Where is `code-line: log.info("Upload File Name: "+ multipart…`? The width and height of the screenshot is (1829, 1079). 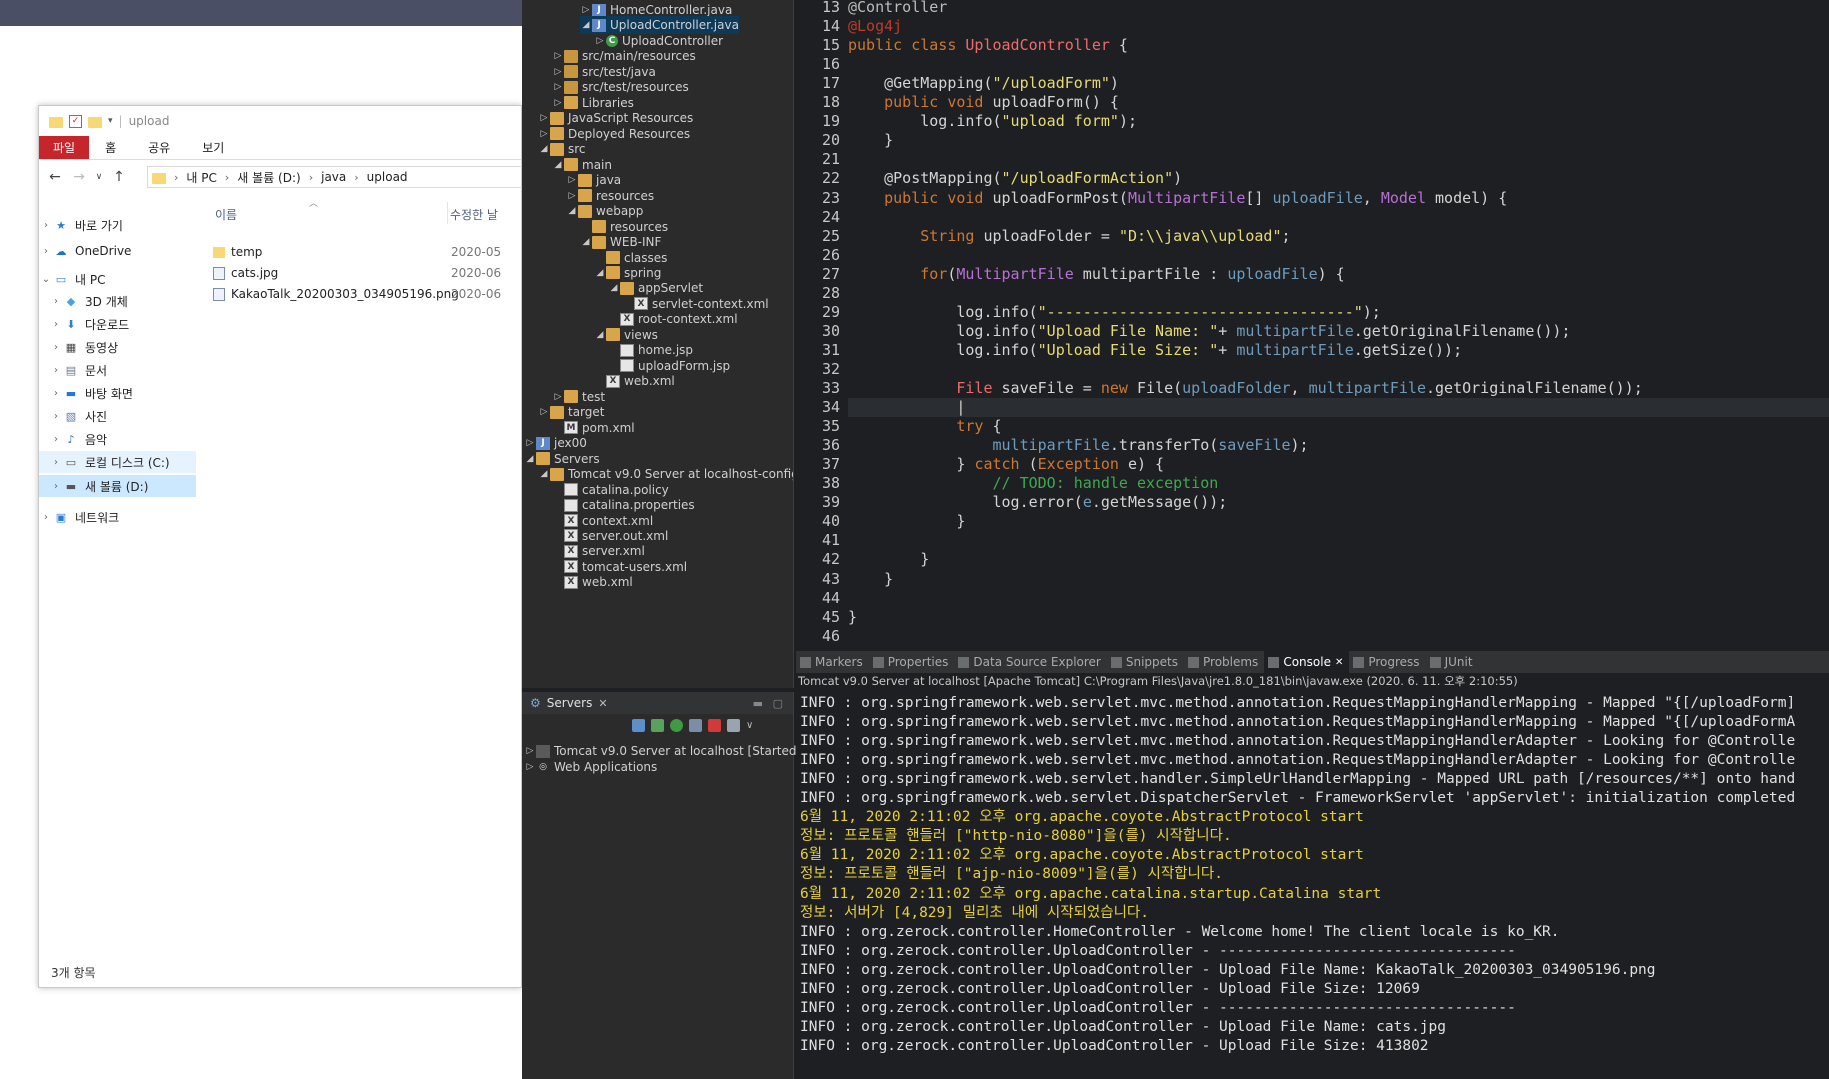 code-line: log.info("Upload File Name: "+ multipart… is located at coordinates (1338, 331).